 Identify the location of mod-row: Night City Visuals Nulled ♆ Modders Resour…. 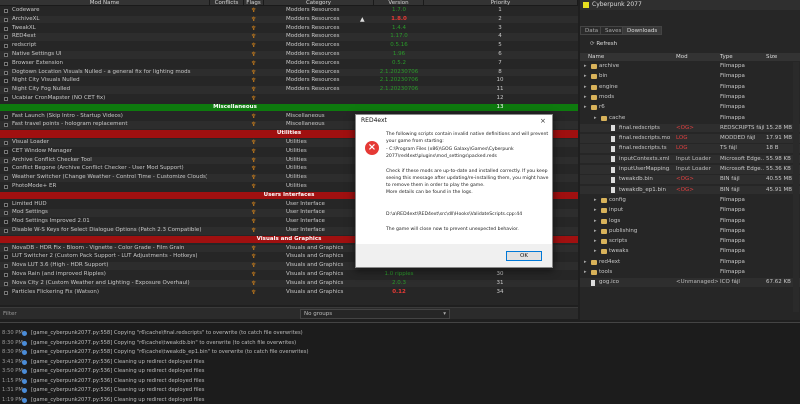
(289, 81).